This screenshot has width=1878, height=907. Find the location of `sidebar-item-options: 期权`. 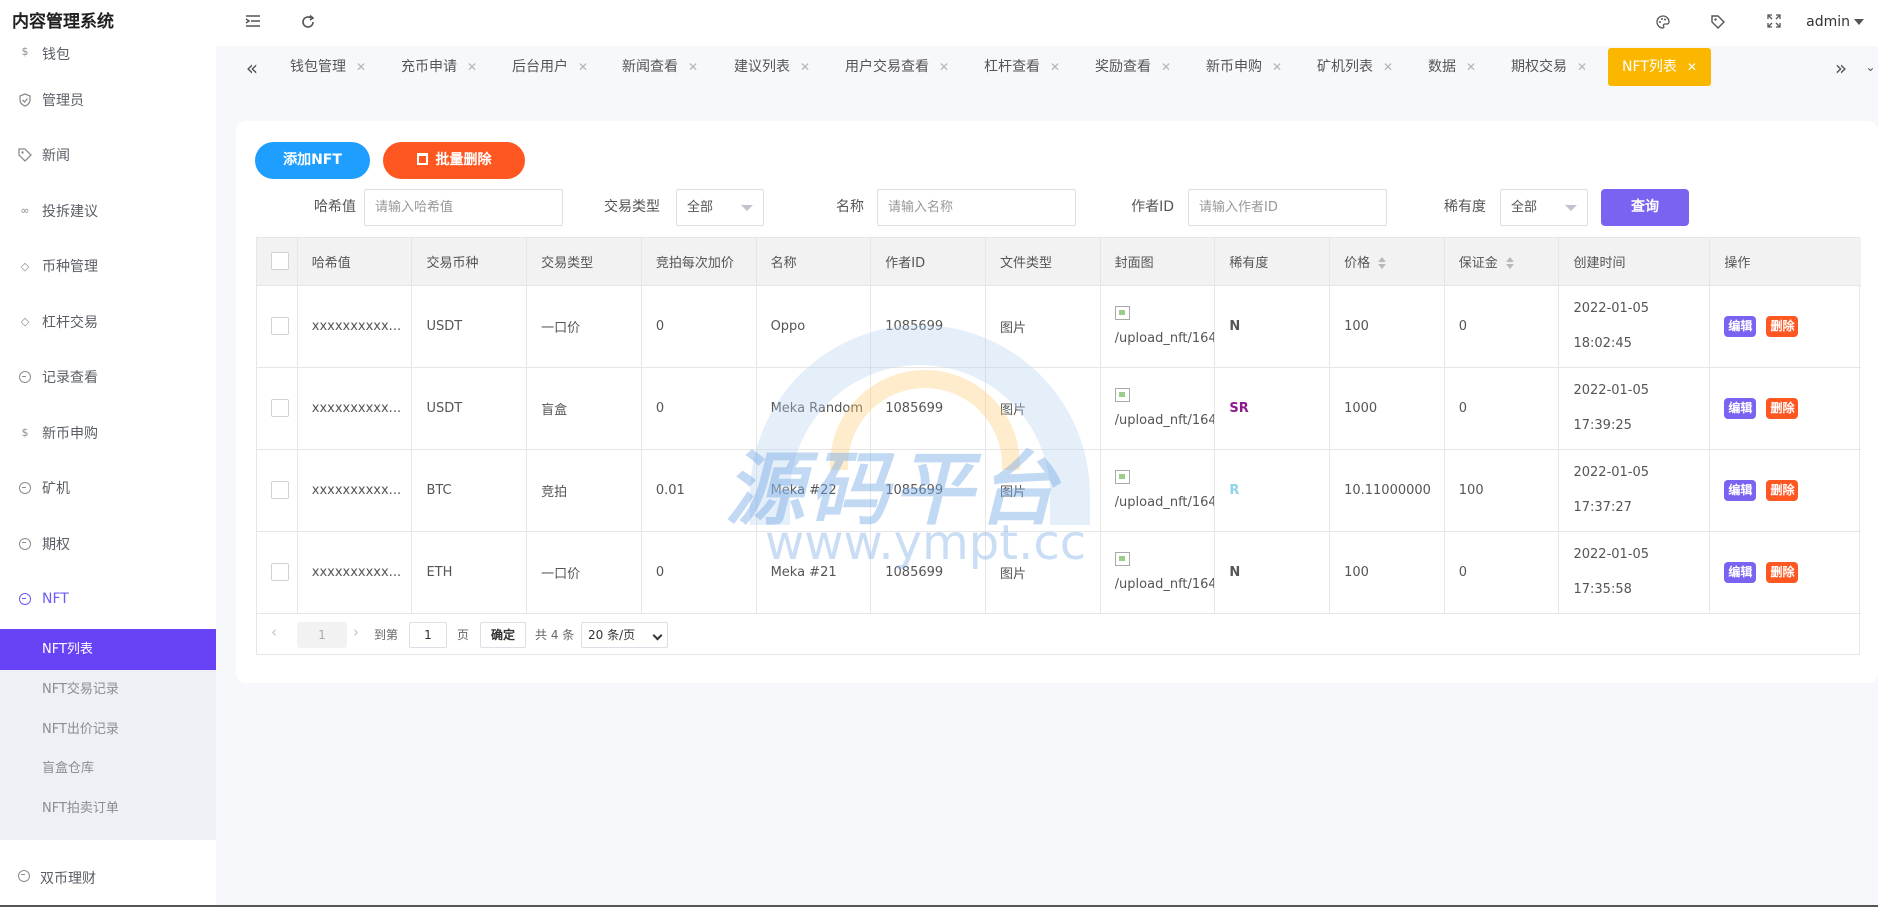

sidebar-item-options: 期权 is located at coordinates (108, 544).